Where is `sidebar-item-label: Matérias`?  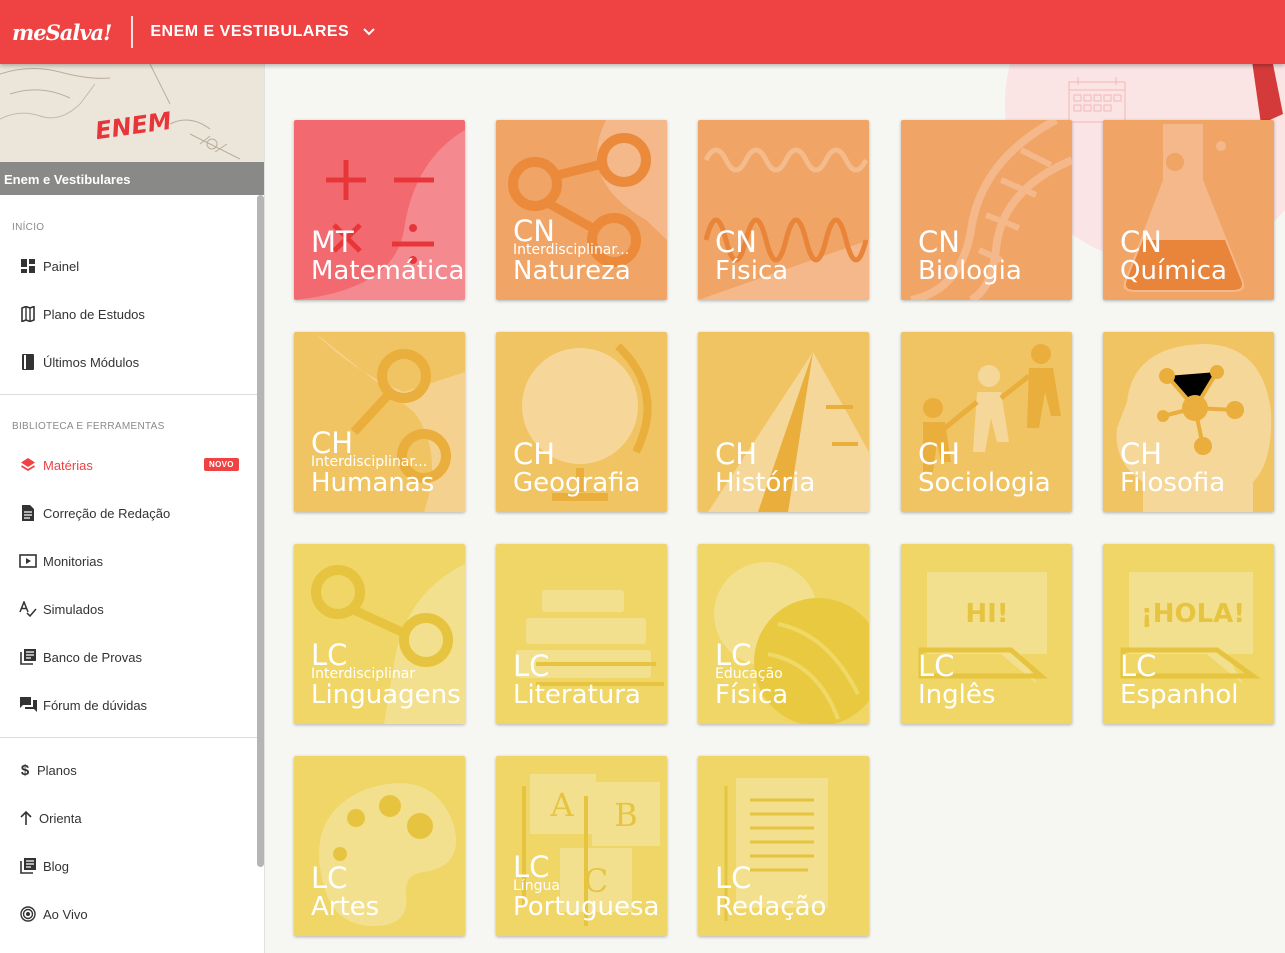 sidebar-item-label: Matérias is located at coordinates (68, 465).